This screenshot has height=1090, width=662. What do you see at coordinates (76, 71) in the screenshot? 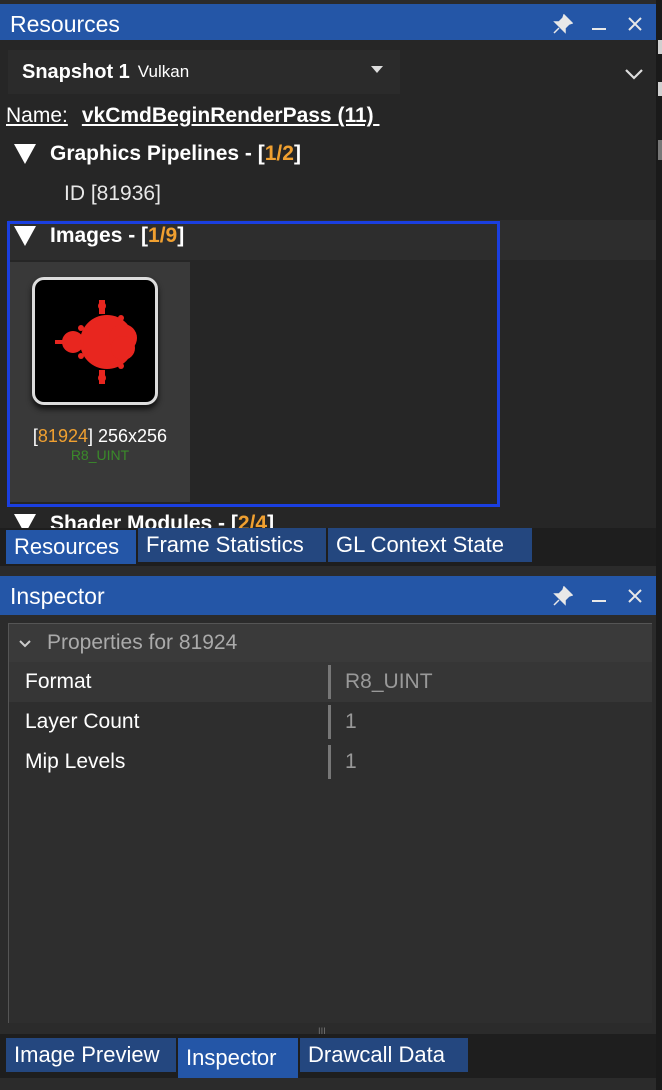
I see `snapshot-name: Snapshot 1` at bounding box center [76, 71].